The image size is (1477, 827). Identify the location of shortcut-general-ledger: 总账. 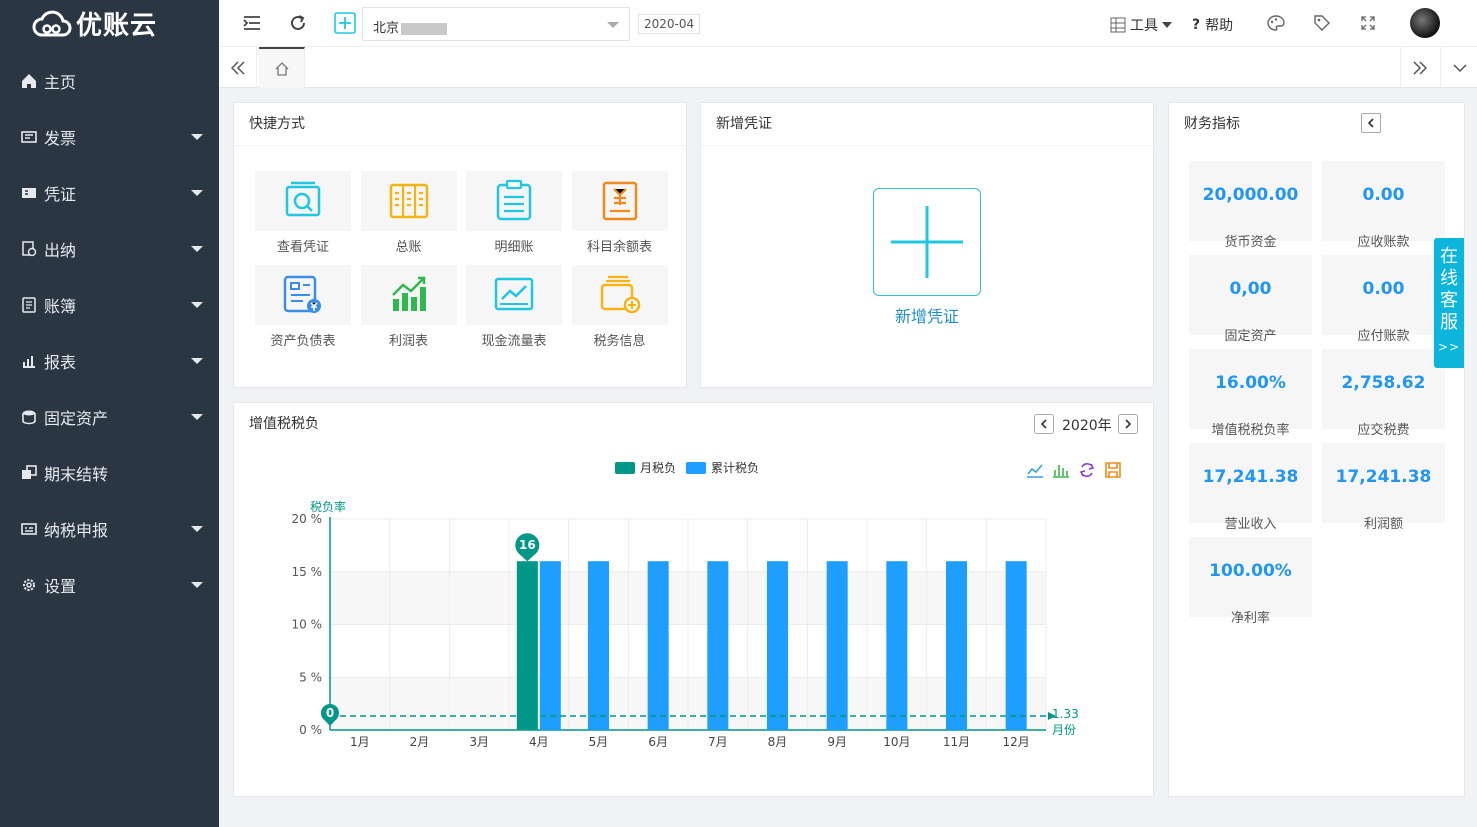
(408, 217).